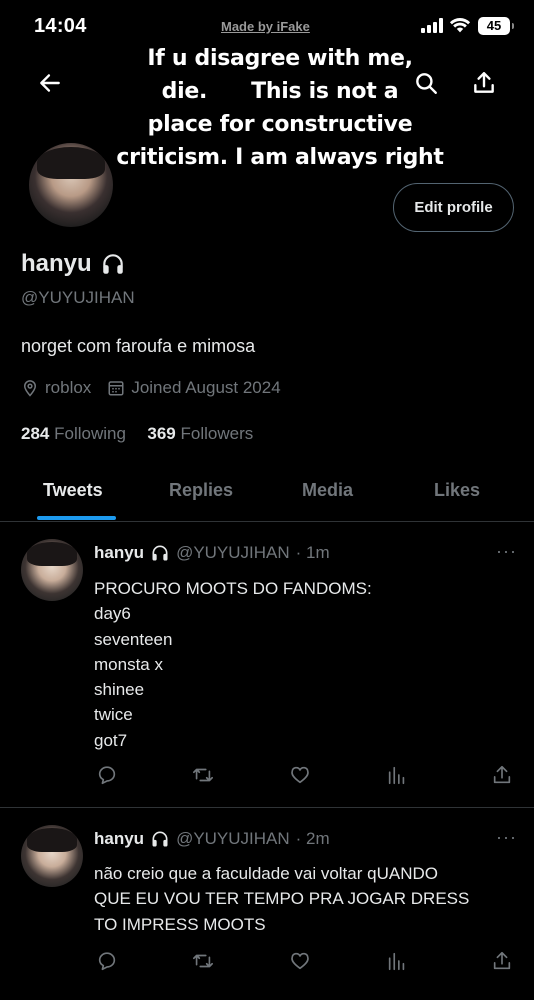 The image size is (534, 1000). I want to click on overlay-line: criticism. I am always right, so click(280, 157).